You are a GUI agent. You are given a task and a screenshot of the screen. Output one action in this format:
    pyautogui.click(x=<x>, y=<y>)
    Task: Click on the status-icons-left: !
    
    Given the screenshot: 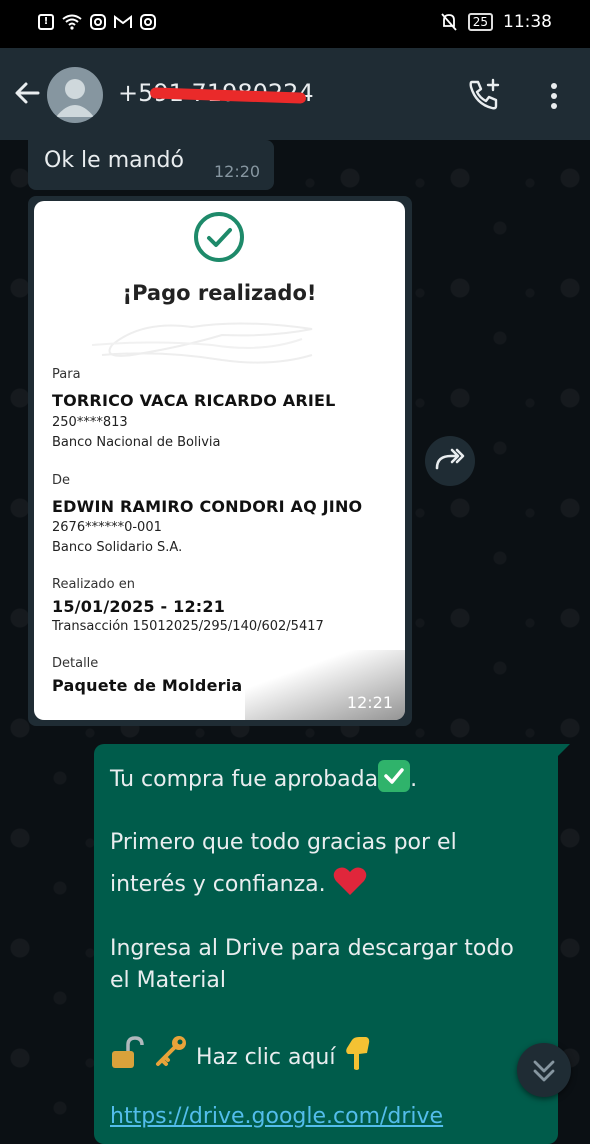 What is the action you would take?
    pyautogui.click(x=97, y=22)
    